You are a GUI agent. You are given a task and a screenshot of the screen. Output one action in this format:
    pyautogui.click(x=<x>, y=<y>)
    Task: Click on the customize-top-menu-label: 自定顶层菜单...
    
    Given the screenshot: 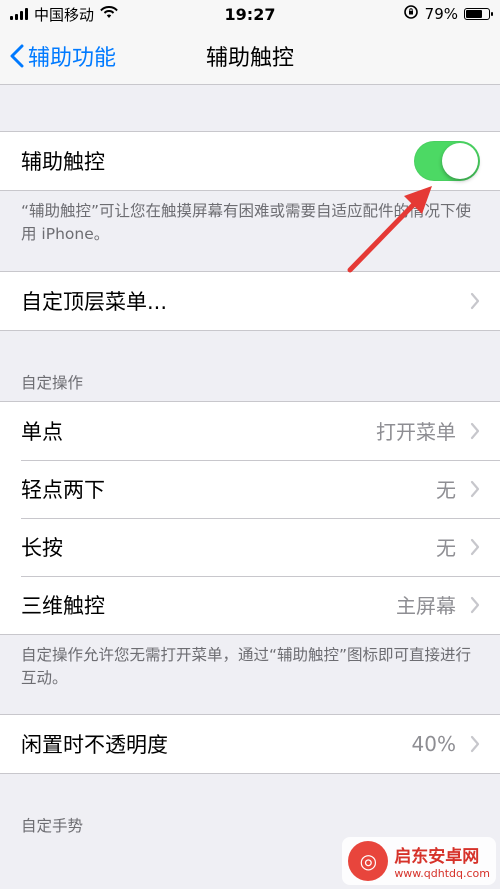 What is the action you would take?
    pyautogui.click(x=94, y=301)
    